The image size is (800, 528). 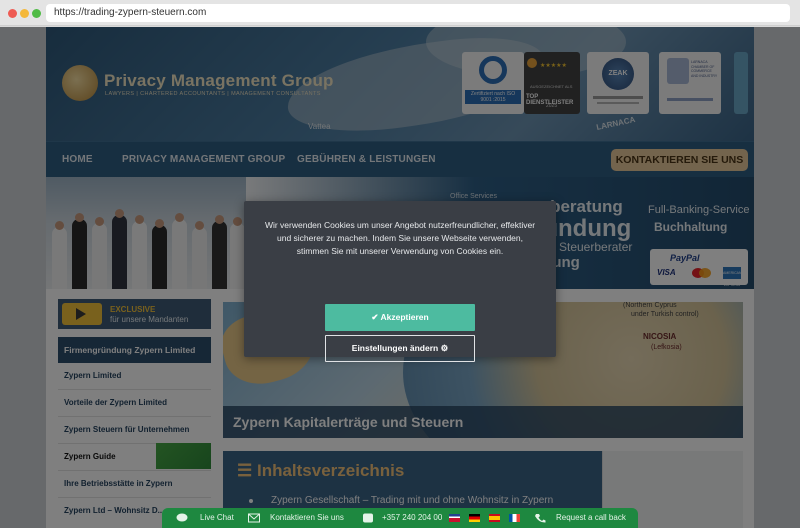 What do you see at coordinates (418, 13) in the screenshot?
I see `address-bar: https://trading-zypern-steuern.com` at bounding box center [418, 13].